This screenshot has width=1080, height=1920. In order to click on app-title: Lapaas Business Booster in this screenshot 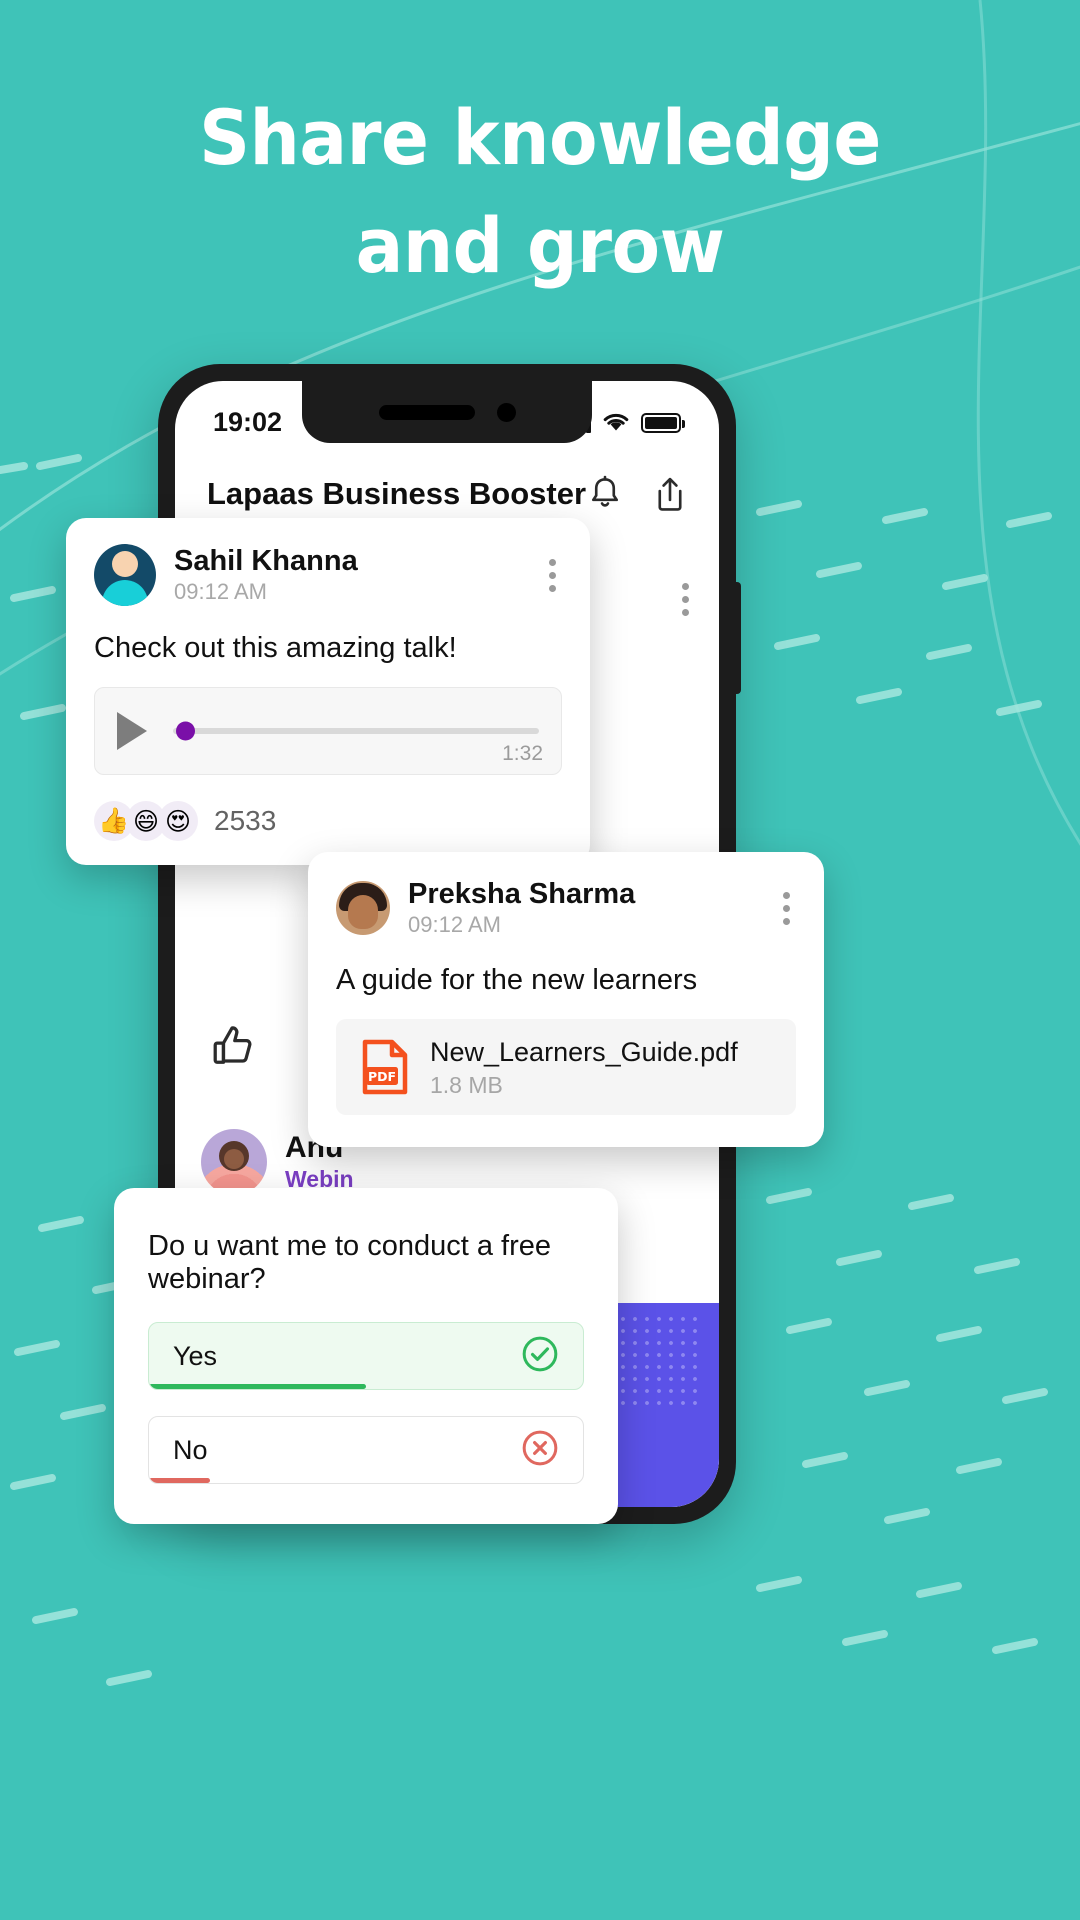, I will do `click(397, 493)`.